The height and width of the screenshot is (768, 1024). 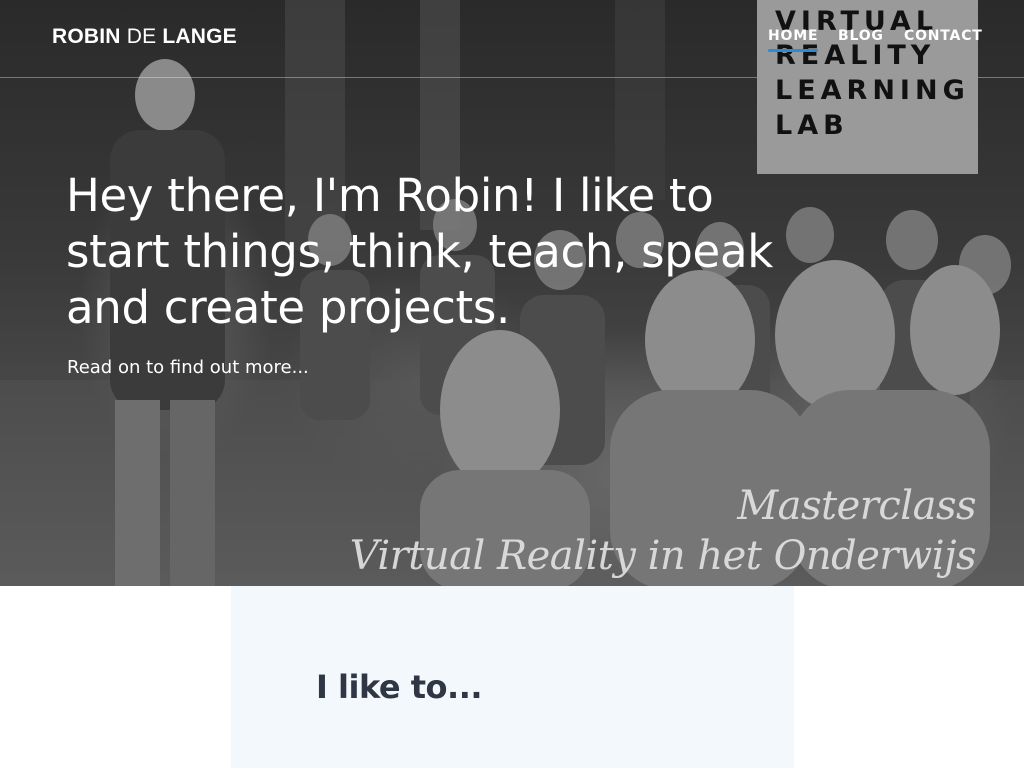 What do you see at coordinates (812, 125) in the screenshot?
I see `logo-line-4: LAB` at bounding box center [812, 125].